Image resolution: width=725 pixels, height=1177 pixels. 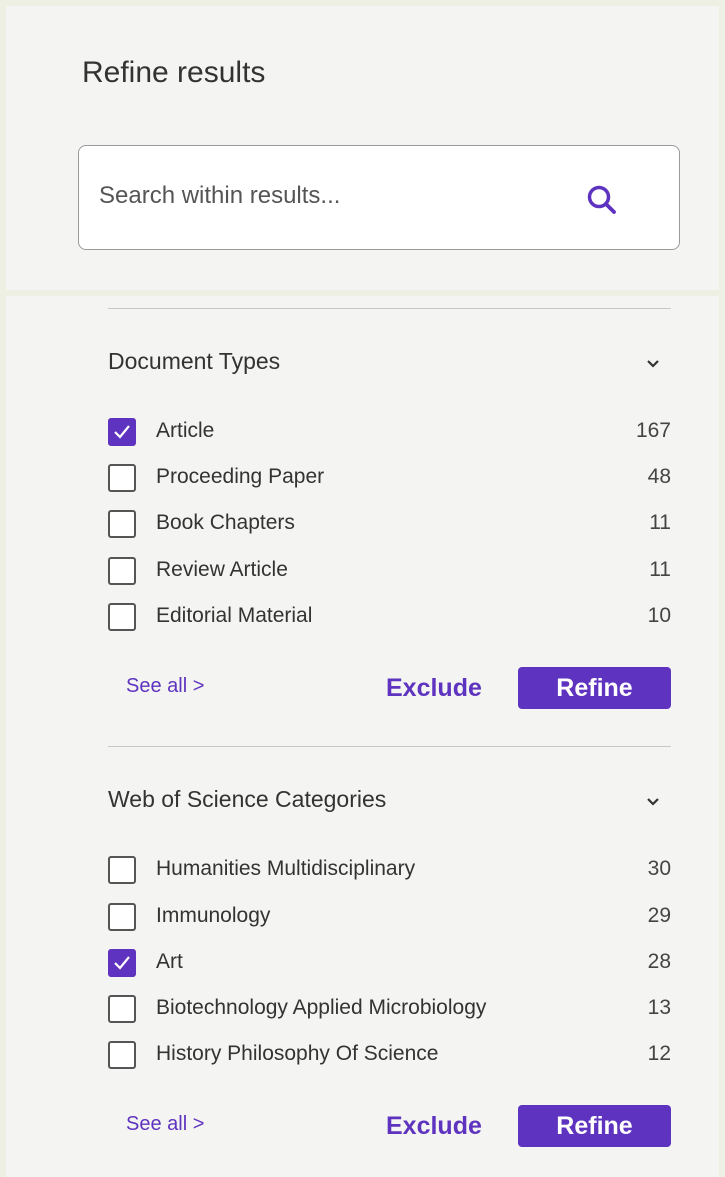 I want to click on search-box, so click(x=379, y=197).